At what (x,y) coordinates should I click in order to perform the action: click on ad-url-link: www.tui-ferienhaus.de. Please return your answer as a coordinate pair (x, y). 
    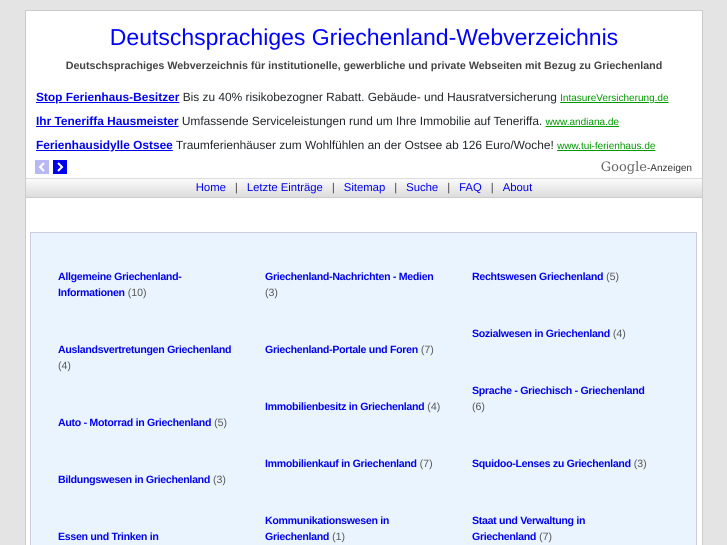
    Looking at the image, I should click on (606, 146).